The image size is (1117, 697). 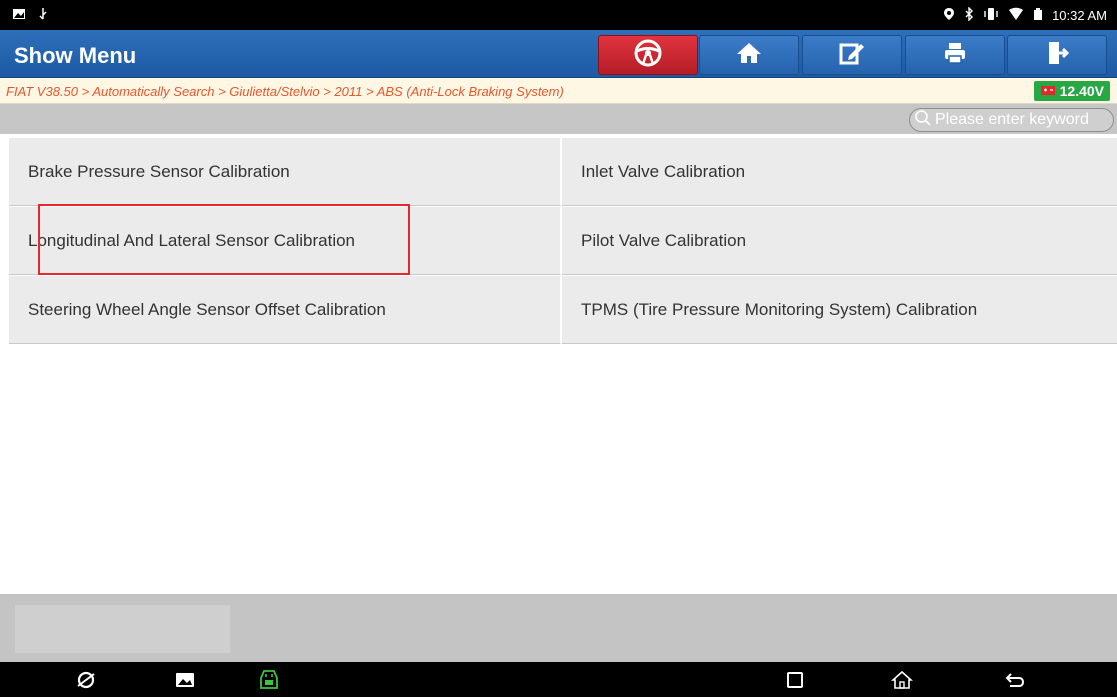 What do you see at coordinates (159, 171) in the screenshot?
I see `menu-item-label: Brake Pressure Sensor Calibration` at bounding box center [159, 171].